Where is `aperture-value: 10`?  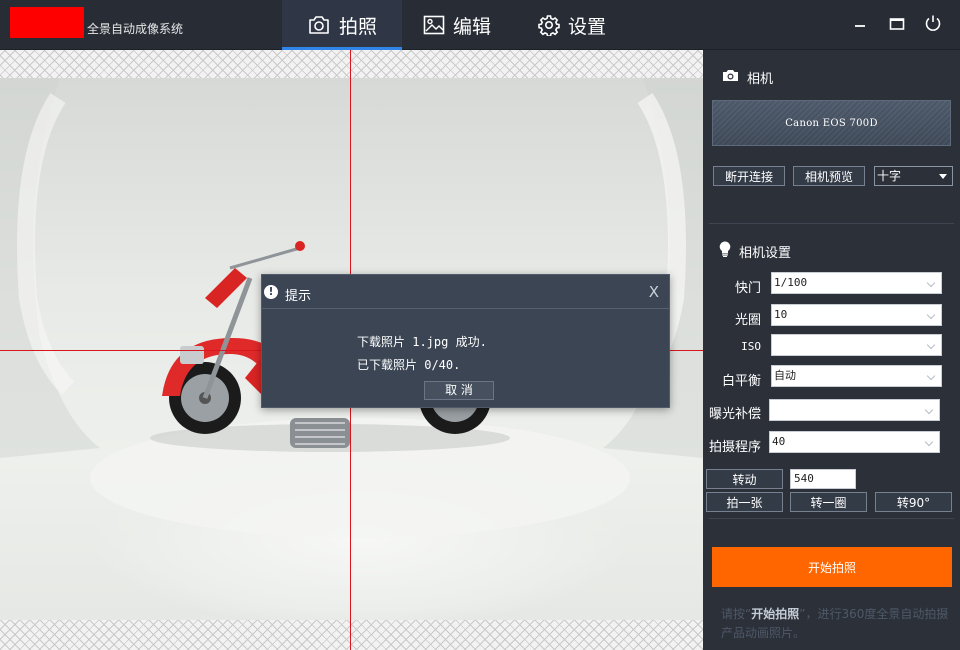
aperture-value: 10 is located at coordinates (781, 314).